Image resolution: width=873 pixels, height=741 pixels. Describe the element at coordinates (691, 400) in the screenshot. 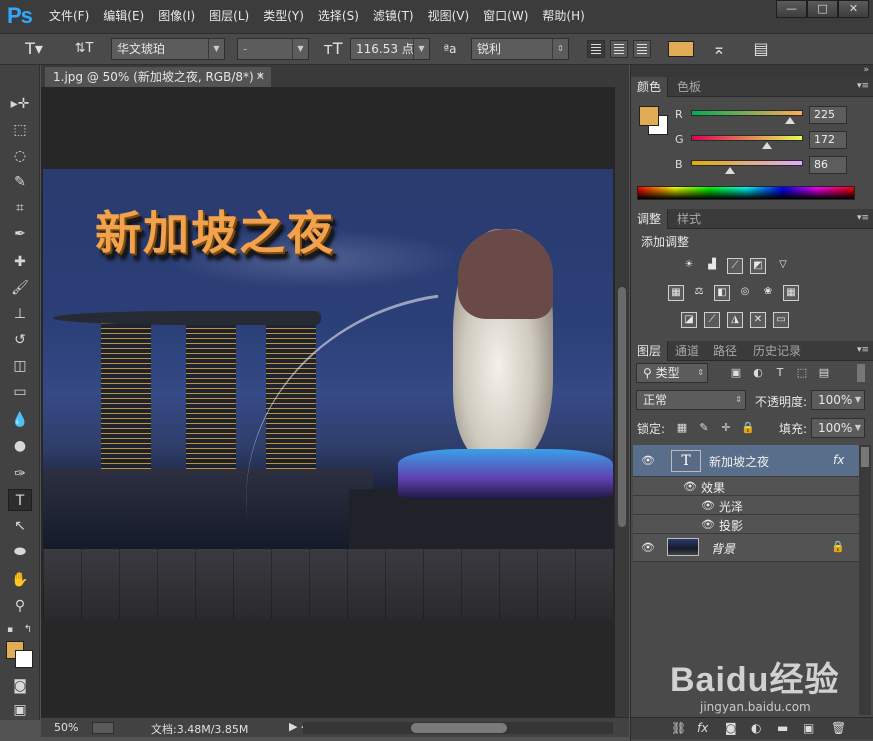

I see `blend-mode-dropdown: 正常 ⇕` at that location.